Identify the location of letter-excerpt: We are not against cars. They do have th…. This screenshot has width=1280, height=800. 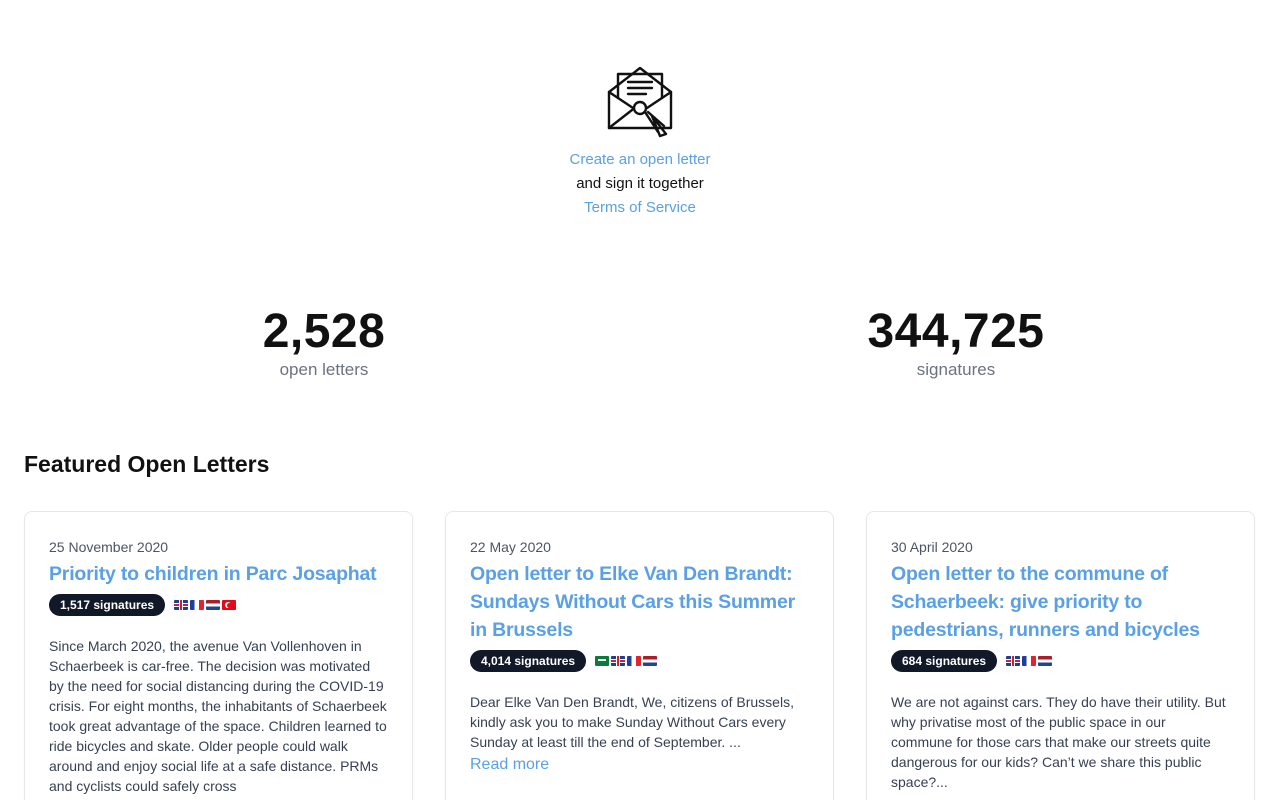
(1058, 742).